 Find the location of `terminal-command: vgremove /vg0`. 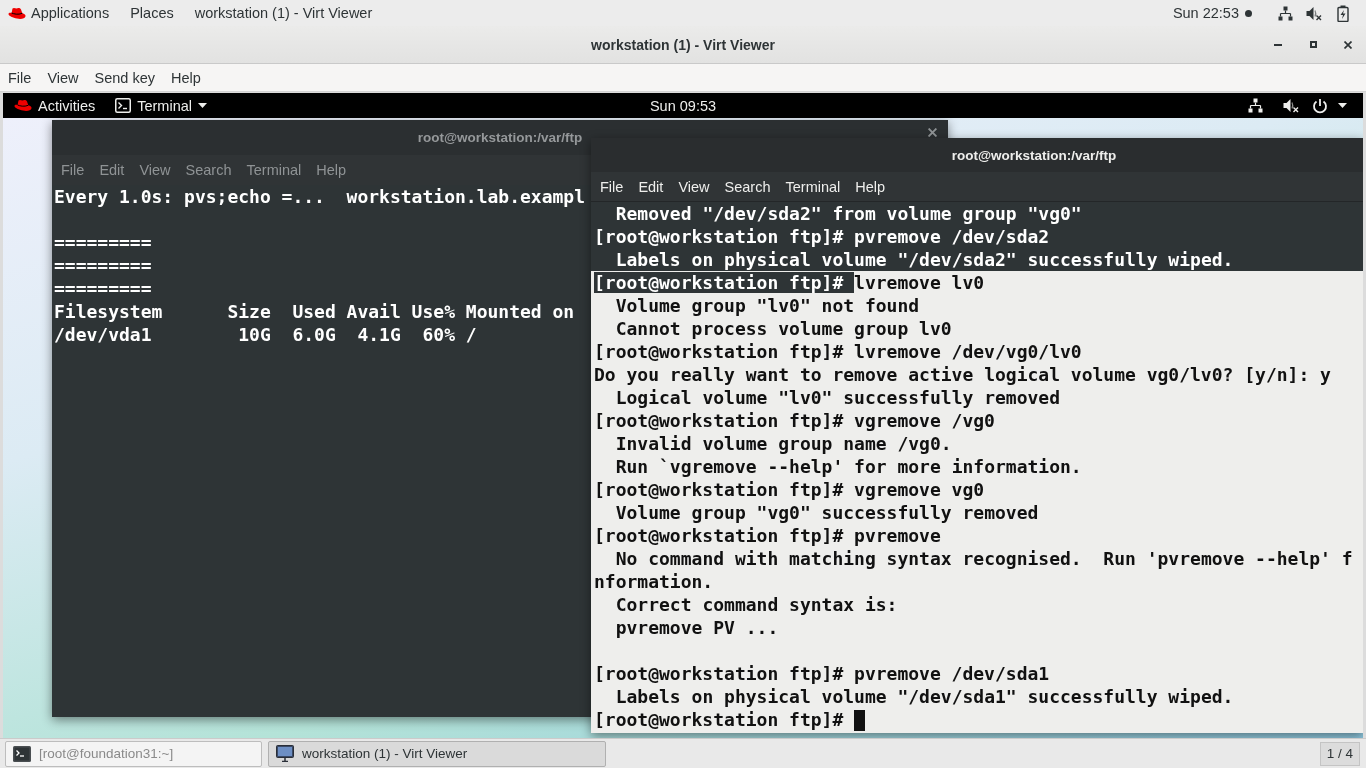

terminal-command: vgremove /vg0 is located at coordinates (924, 420).